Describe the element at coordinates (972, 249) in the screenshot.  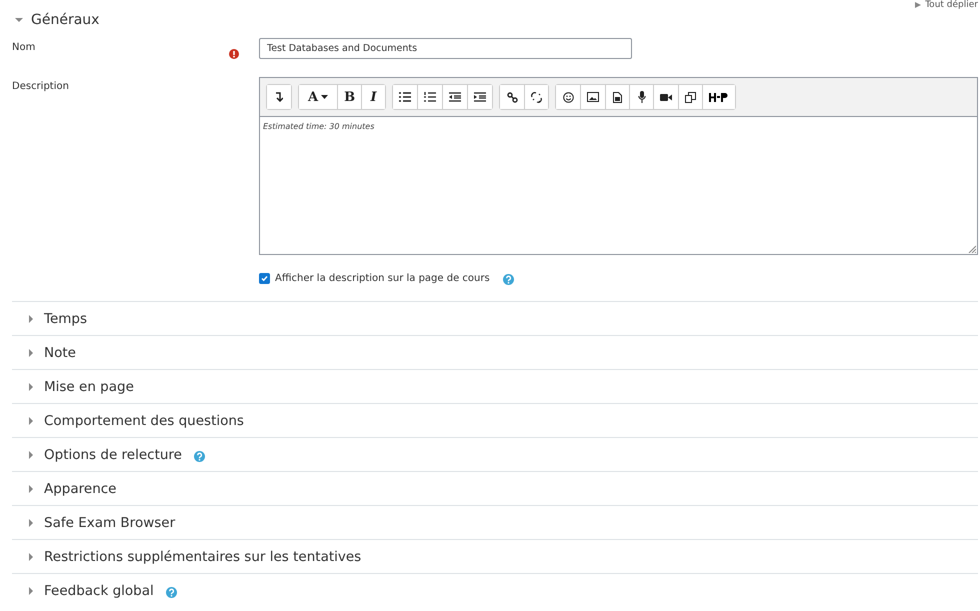
I see `resize-grip-icon` at that location.